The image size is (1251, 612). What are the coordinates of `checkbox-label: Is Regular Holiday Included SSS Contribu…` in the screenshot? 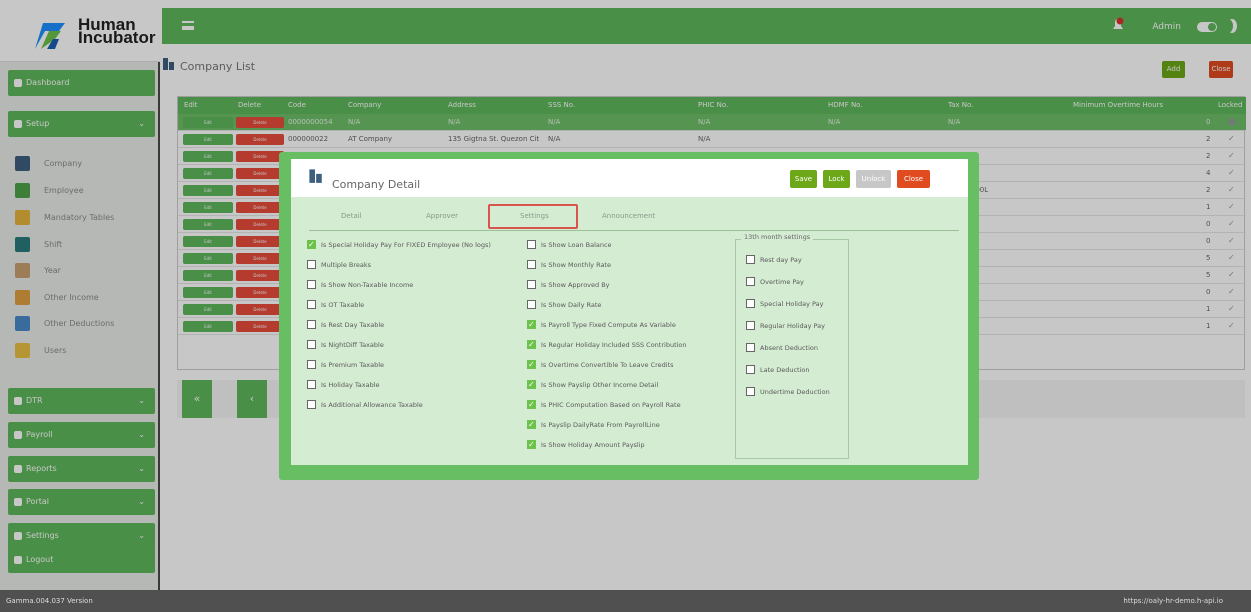 It's located at (614, 345).